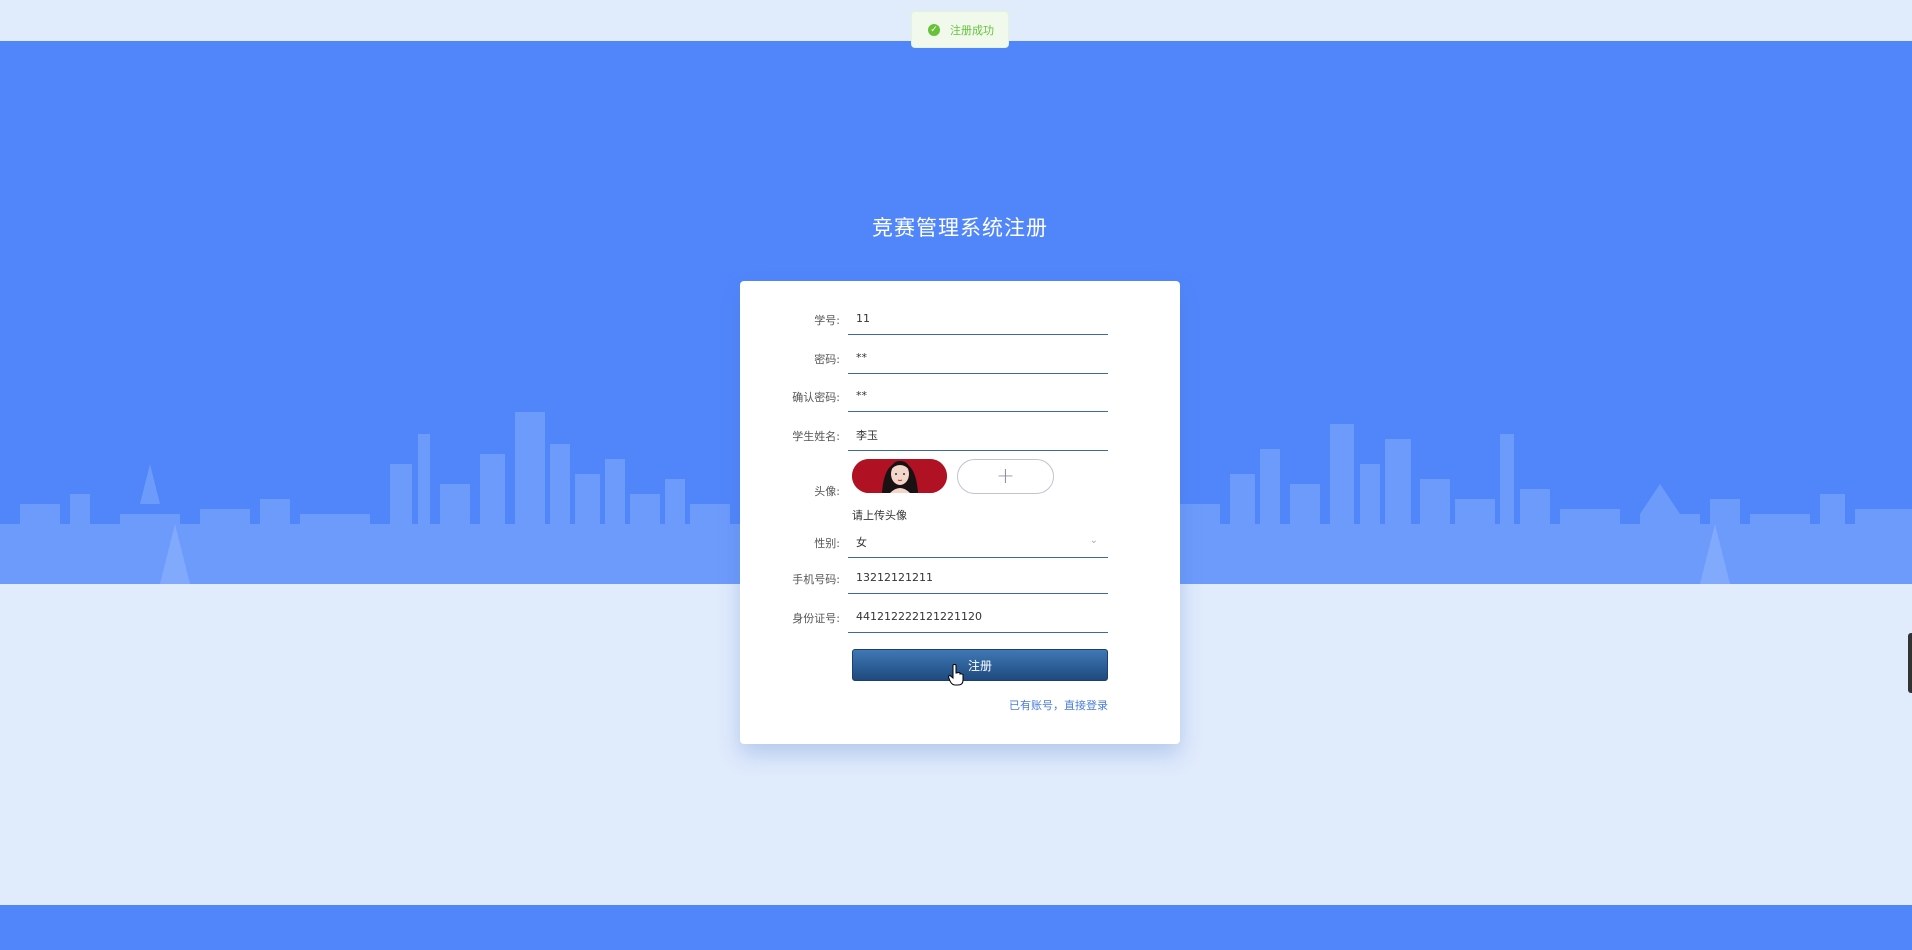  Describe the element at coordinates (1910, 663) in the screenshot. I see `side-scroll-handle` at that location.